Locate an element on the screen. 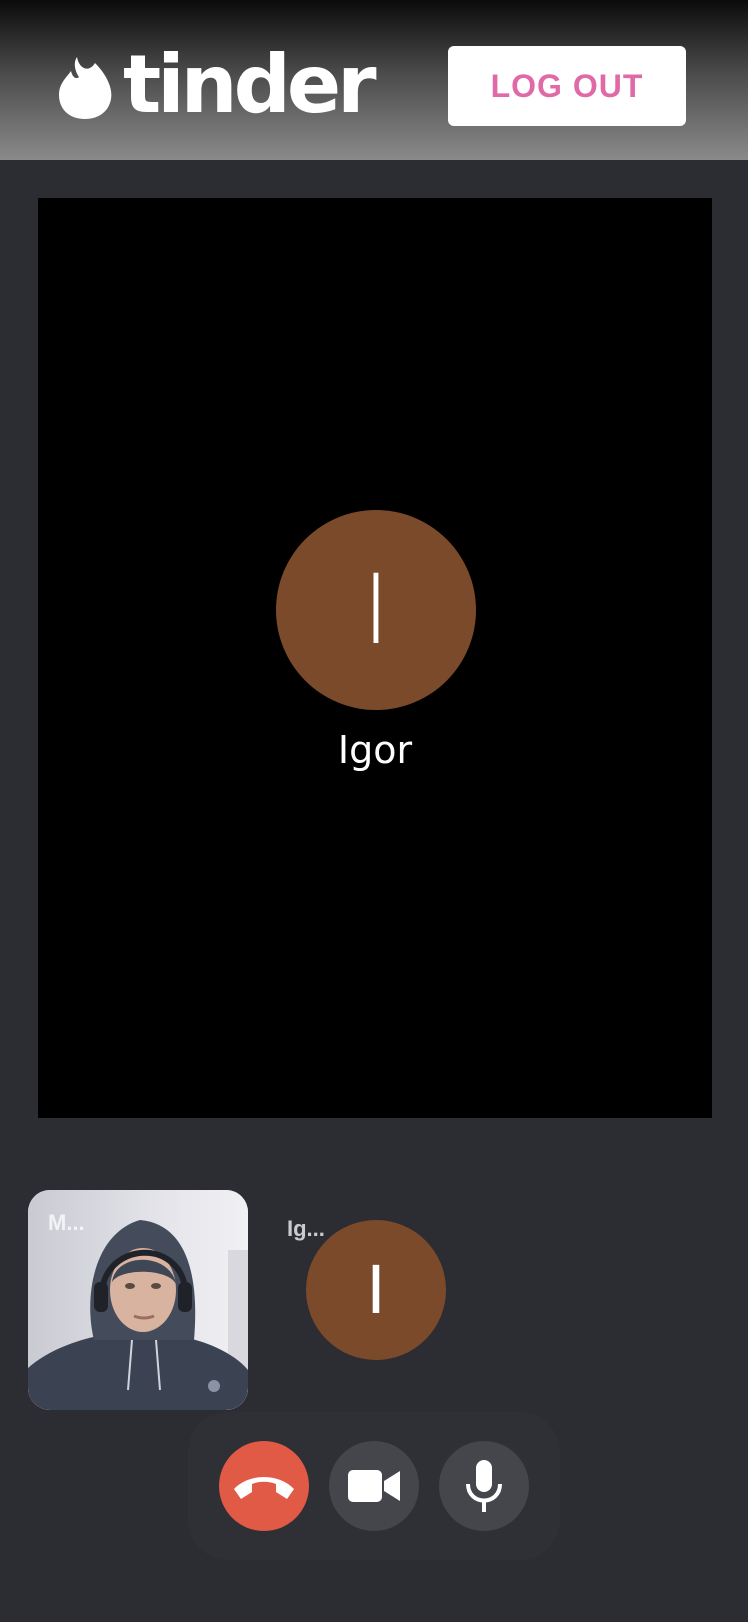 This screenshot has width=748, height=1622. call-controls is located at coordinates (374, 1486).